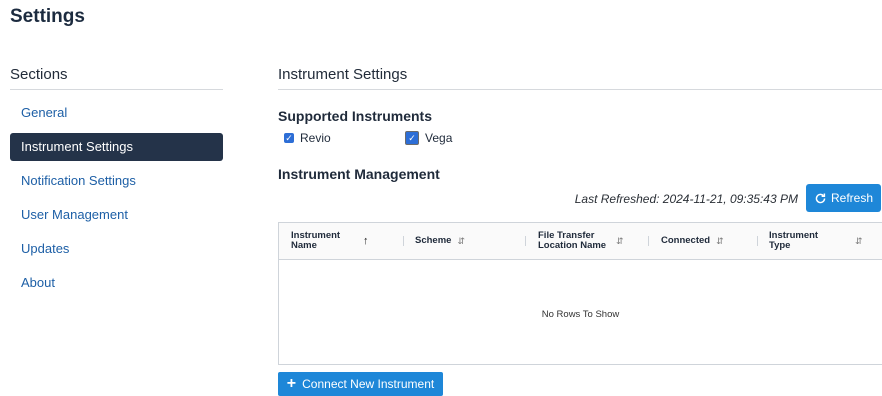 This screenshot has width=882, height=396. Describe the element at coordinates (116, 283) in the screenshot. I see `sidebar-item-about: About` at that location.